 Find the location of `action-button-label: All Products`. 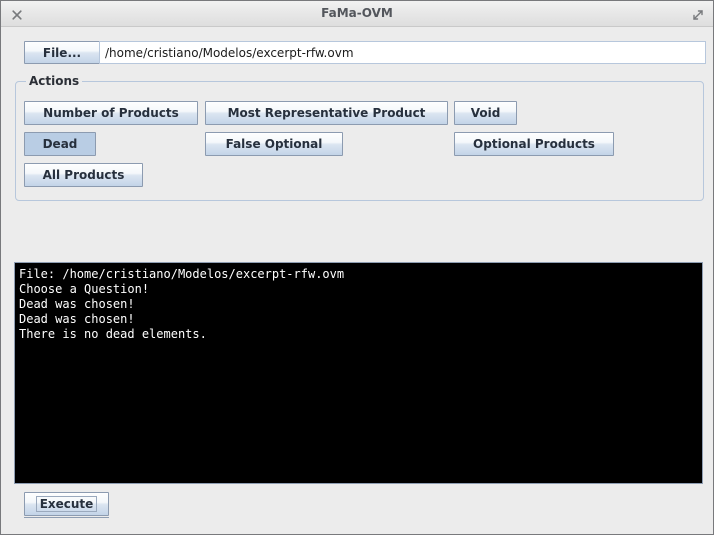

action-button-label: All Products is located at coordinates (83, 175).